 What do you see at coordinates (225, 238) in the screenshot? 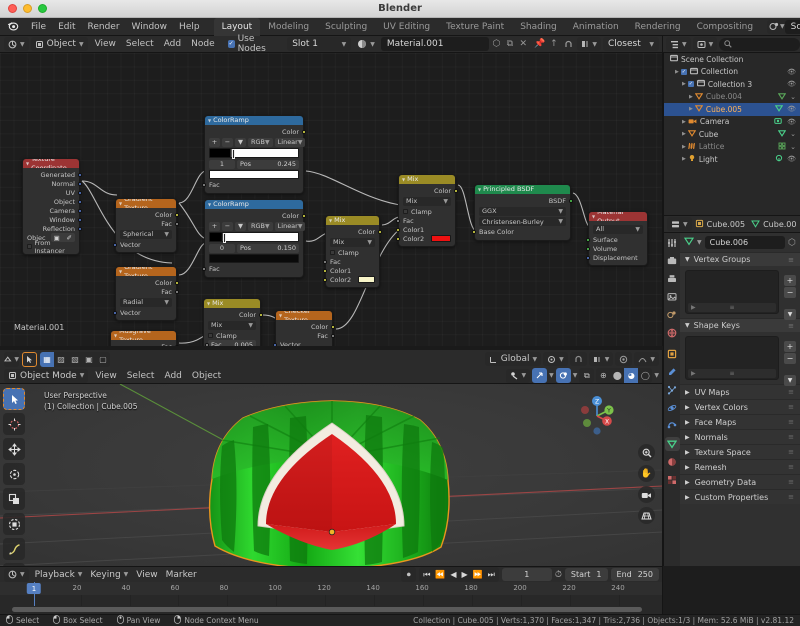
I see `colorramp-stop-marker` at bounding box center [225, 238].